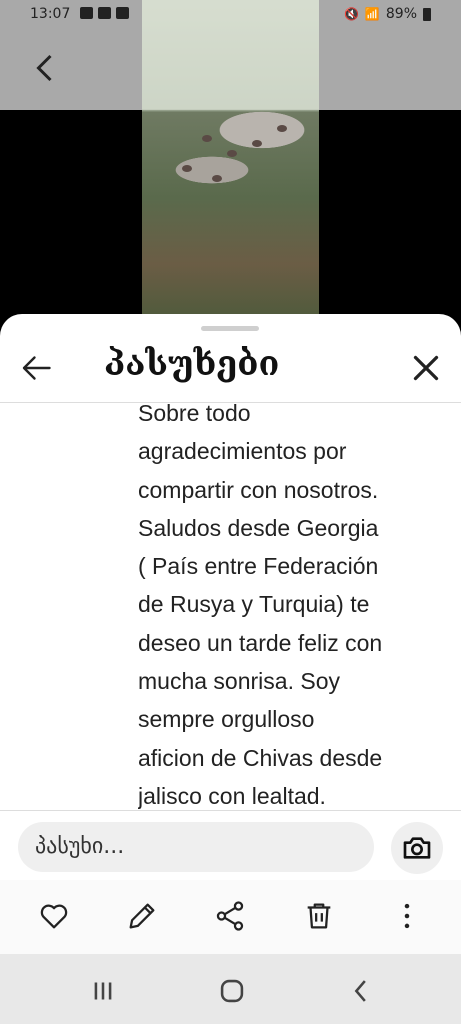 The width and height of the screenshot is (461, 1024). I want to click on back-arrow-icon, so click(36, 368).